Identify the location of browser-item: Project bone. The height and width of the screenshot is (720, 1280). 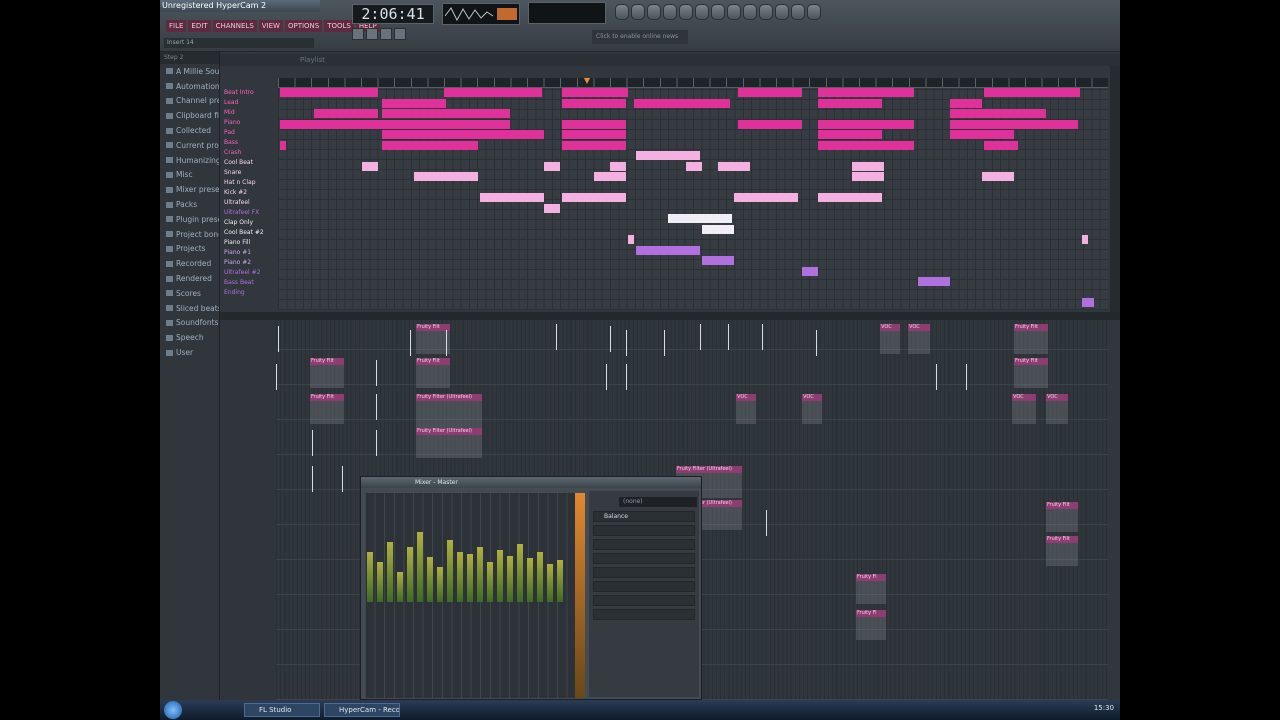
(189, 234).